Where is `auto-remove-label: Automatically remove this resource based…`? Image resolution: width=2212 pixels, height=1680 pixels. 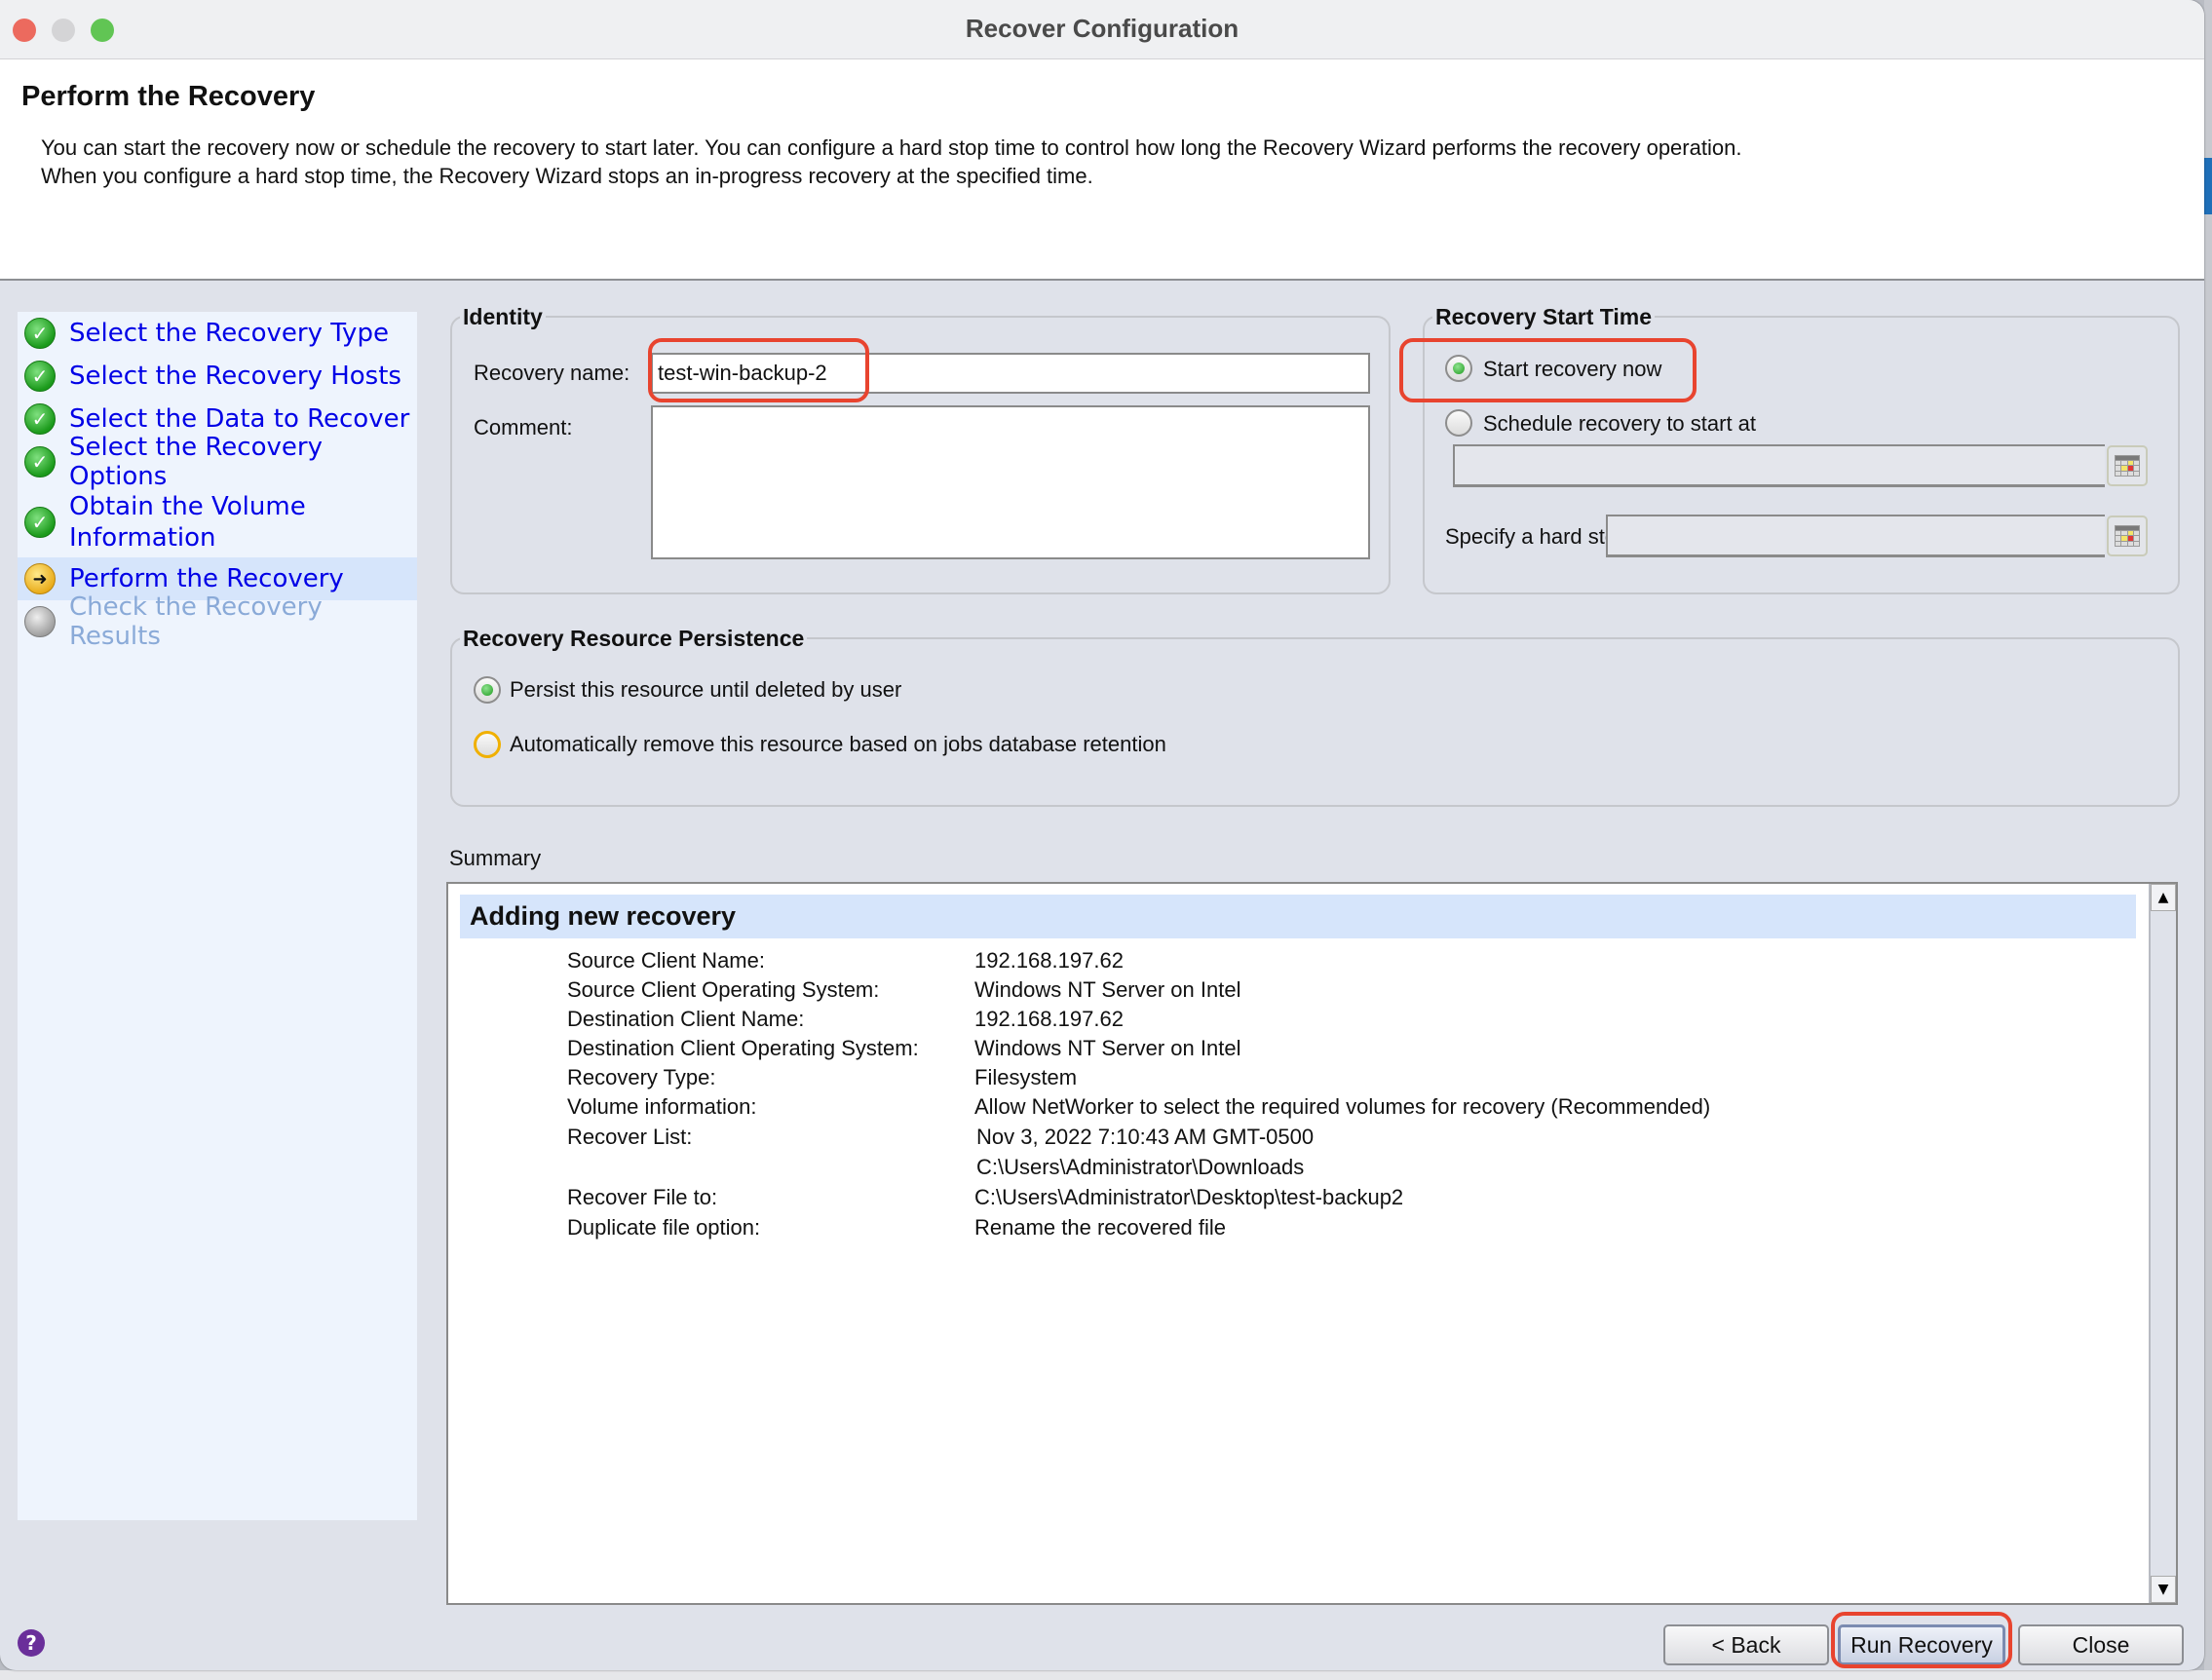 auto-remove-label: Automatically remove this resource based… is located at coordinates (838, 744).